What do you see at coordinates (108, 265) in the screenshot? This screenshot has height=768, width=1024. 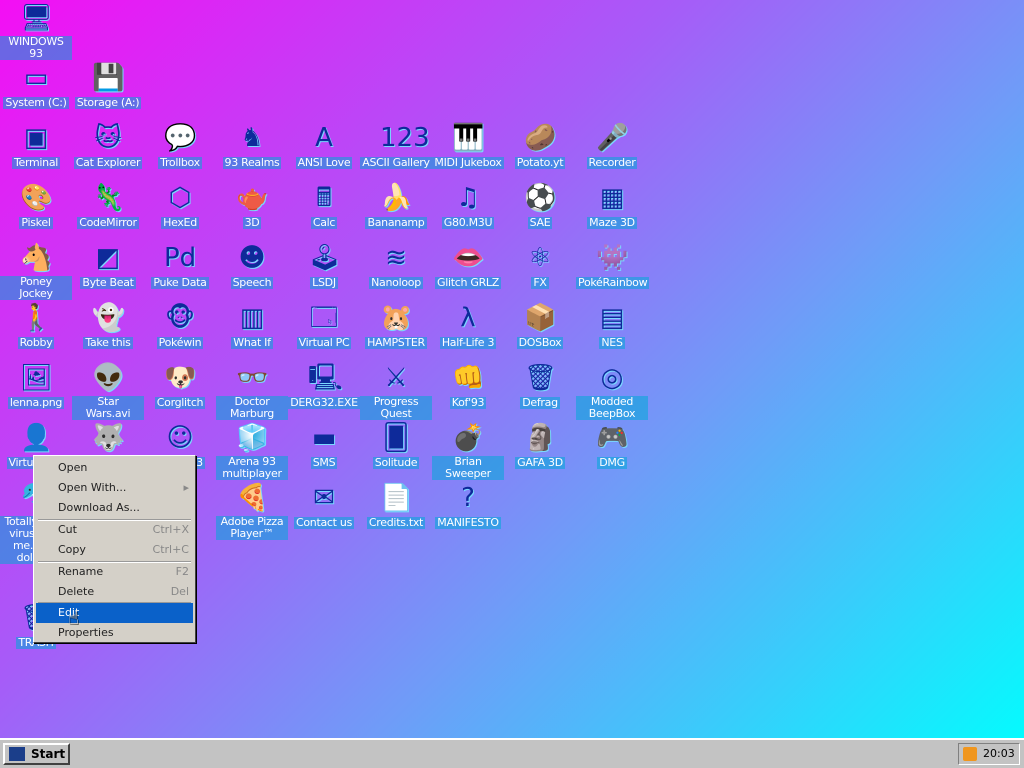 I see `desktop-icon-byte-beat: ◩ Byte Beat` at bounding box center [108, 265].